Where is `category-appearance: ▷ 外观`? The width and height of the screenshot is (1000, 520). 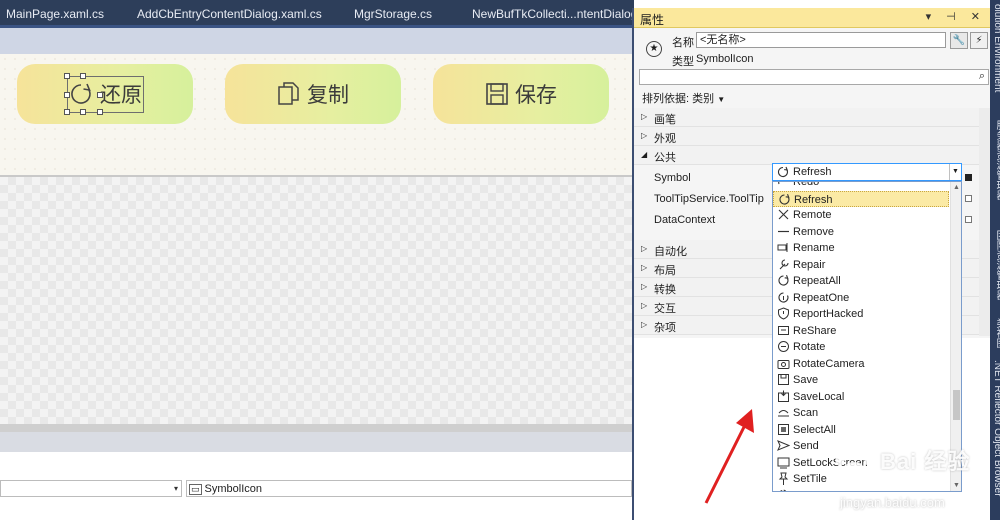
category-appearance: ▷ 外观 is located at coordinates (806, 136).